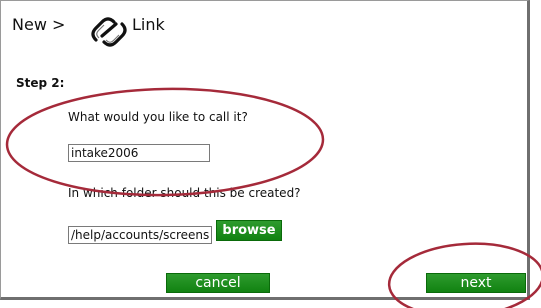 This screenshot has height=308, width=541. What do you see at coordinates (184, 193) in the screenshot?
I see `folder-prompt: In which folder should this be created?` at bounding box center [184, 193].